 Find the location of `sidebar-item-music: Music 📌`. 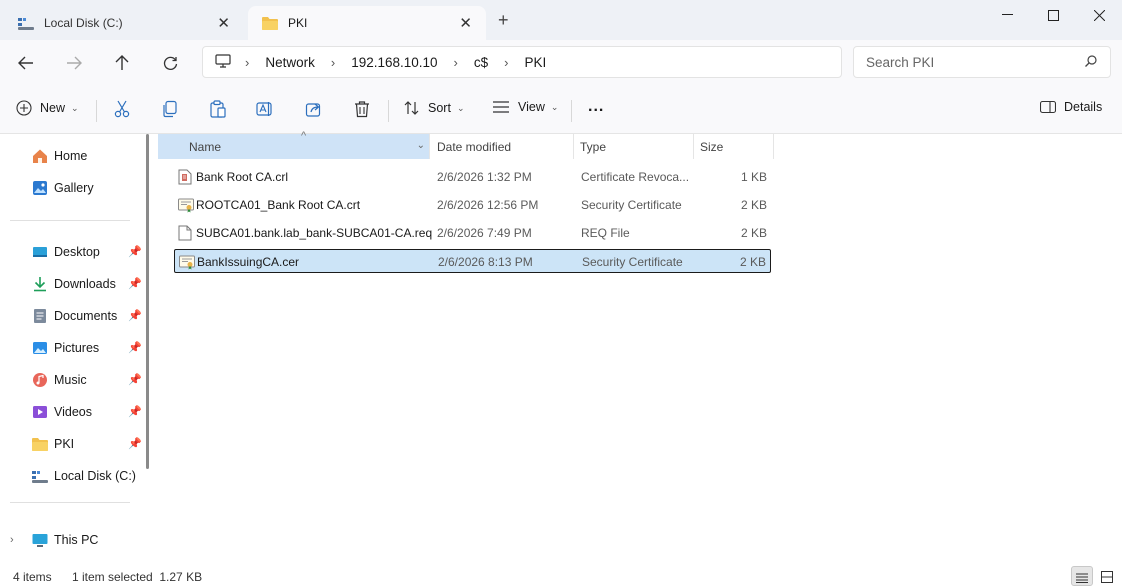

sidebar-item-music: Music 📌 is located at coordinates (87, 380).